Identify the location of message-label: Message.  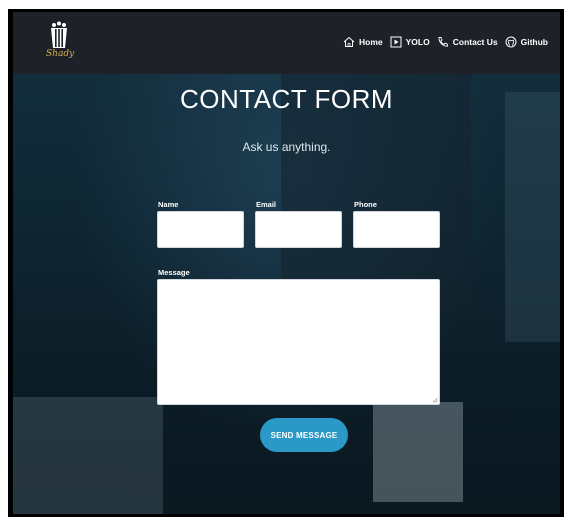
(174, 272).